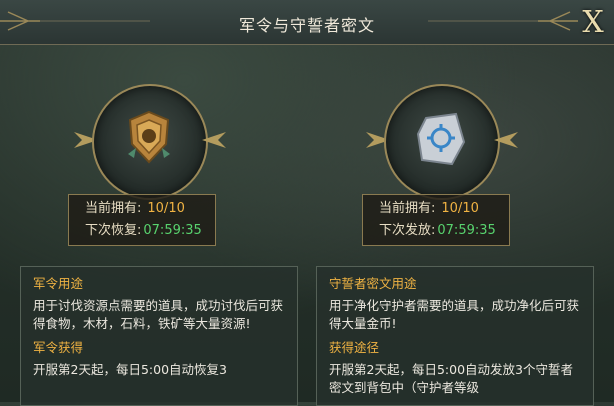 The height and width of the screenshot is (406, 614). What do you see at coordinates (149, 137) in the screenshot?
I see `bronze-badge-icon` at bounding box center [149, 137].